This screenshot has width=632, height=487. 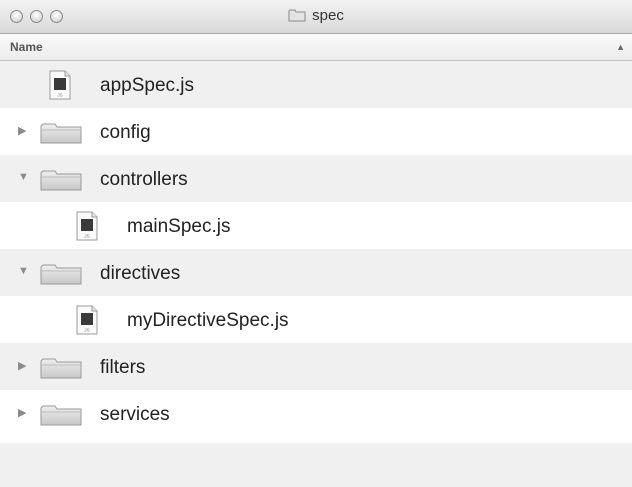 I want to click on file-row: JS myDirectiveSpec.js, so click(x=316, y=319).